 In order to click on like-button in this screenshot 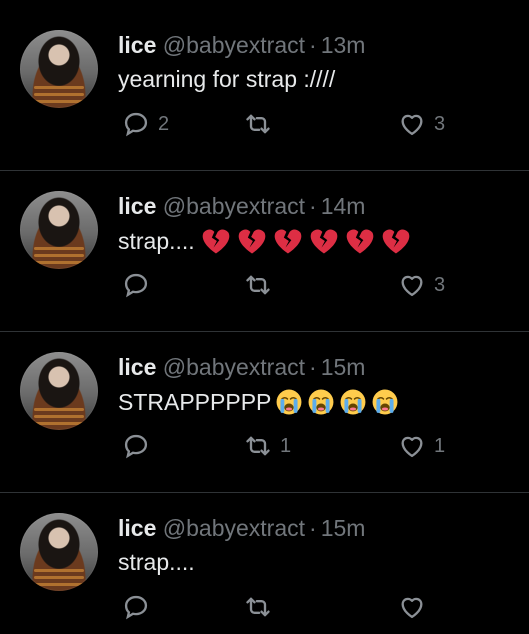, I will do `click(416, 607)`.